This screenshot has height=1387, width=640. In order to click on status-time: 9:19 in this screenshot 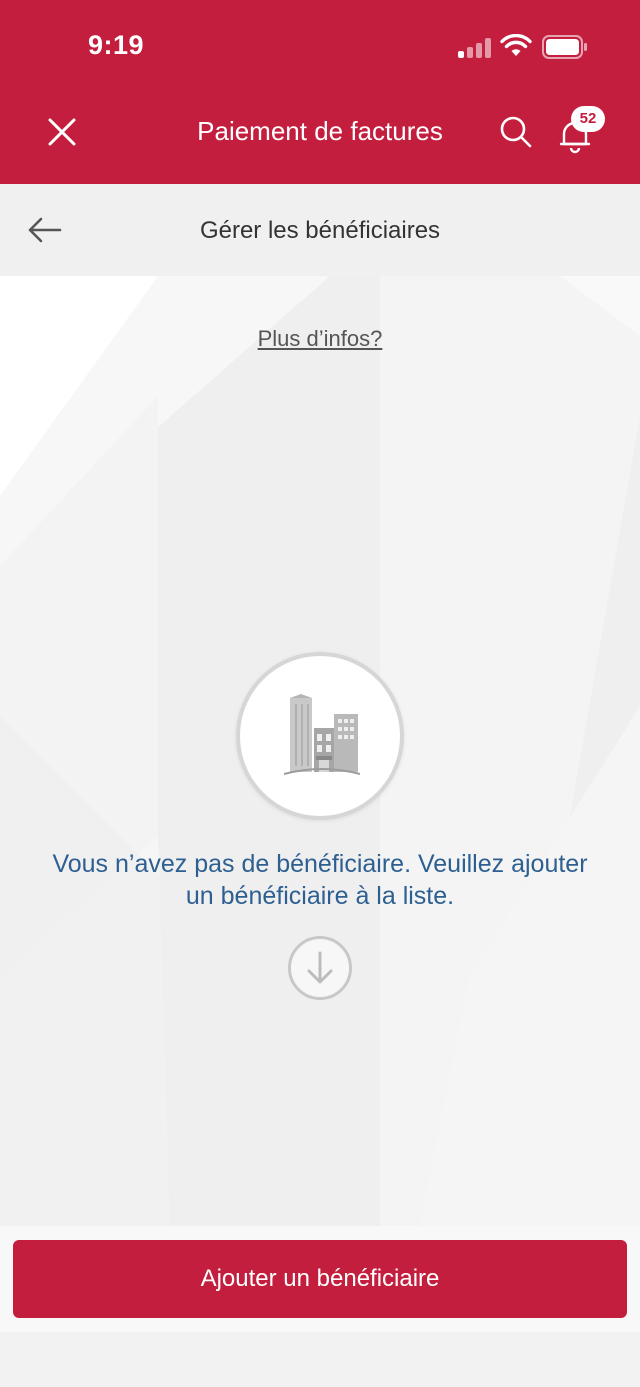, I will do `click(116, 45)`.